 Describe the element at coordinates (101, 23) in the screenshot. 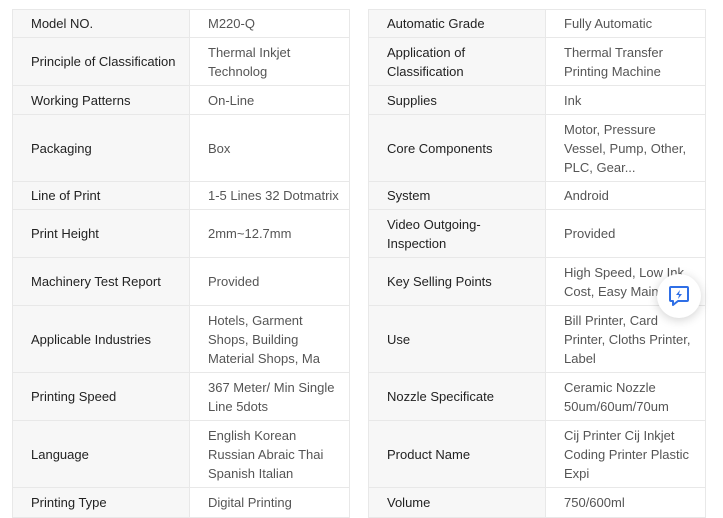

I see `spec-key: Model NO.` at that location.